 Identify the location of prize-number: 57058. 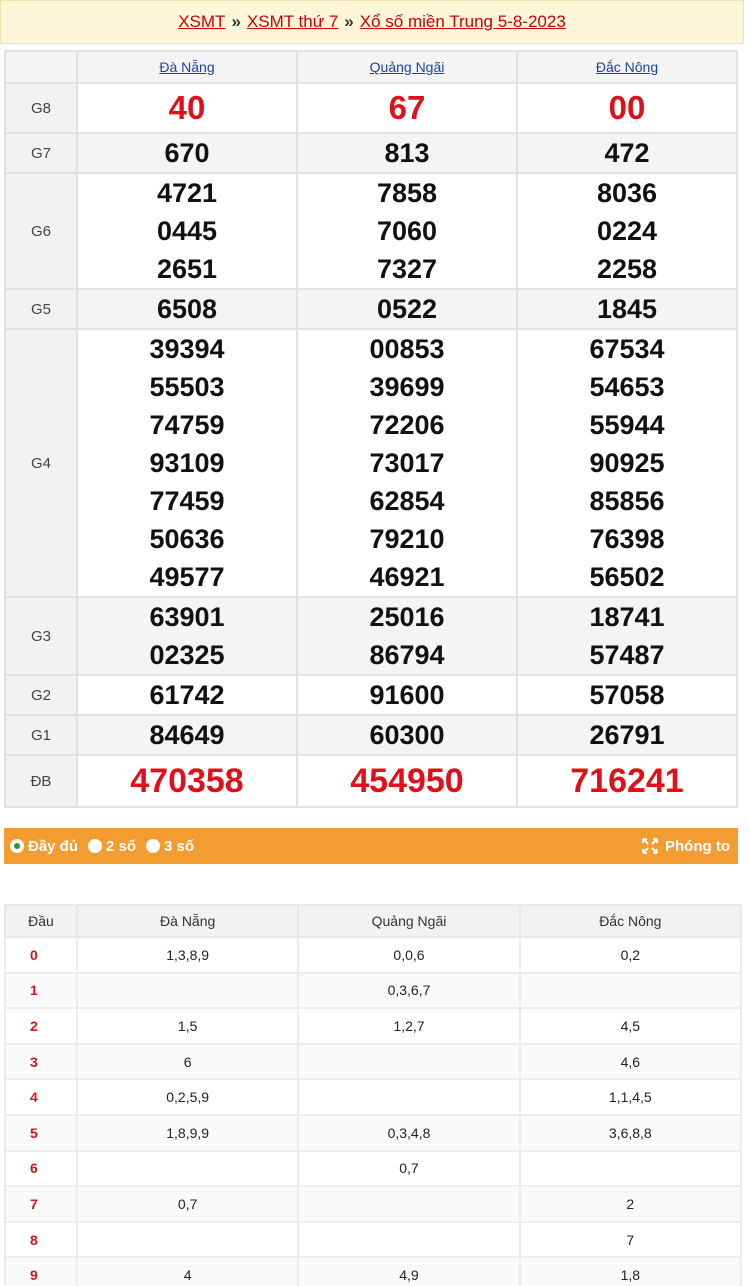
(627, 695).